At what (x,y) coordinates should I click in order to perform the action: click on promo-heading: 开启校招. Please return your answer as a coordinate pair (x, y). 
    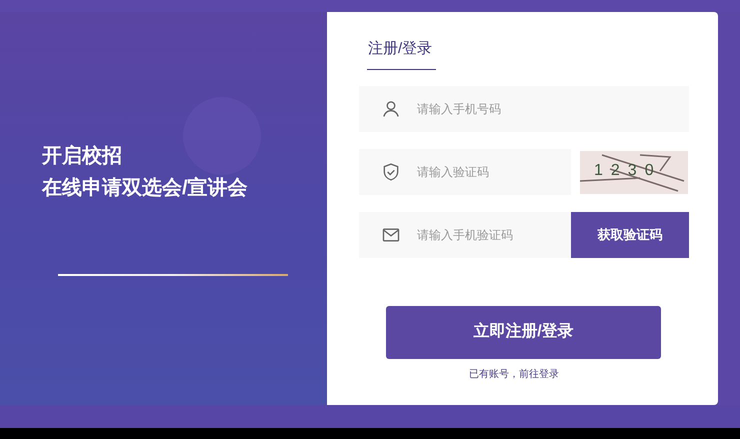
    Looking at the image, I should click on (82, 156).